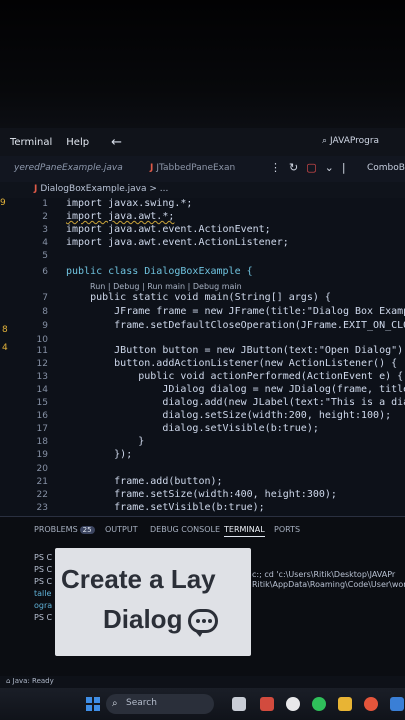 The image size is (405, 720). Describe the element at coordinates (45, 256) in the screenshot. I see `line-number: 5` at that location.